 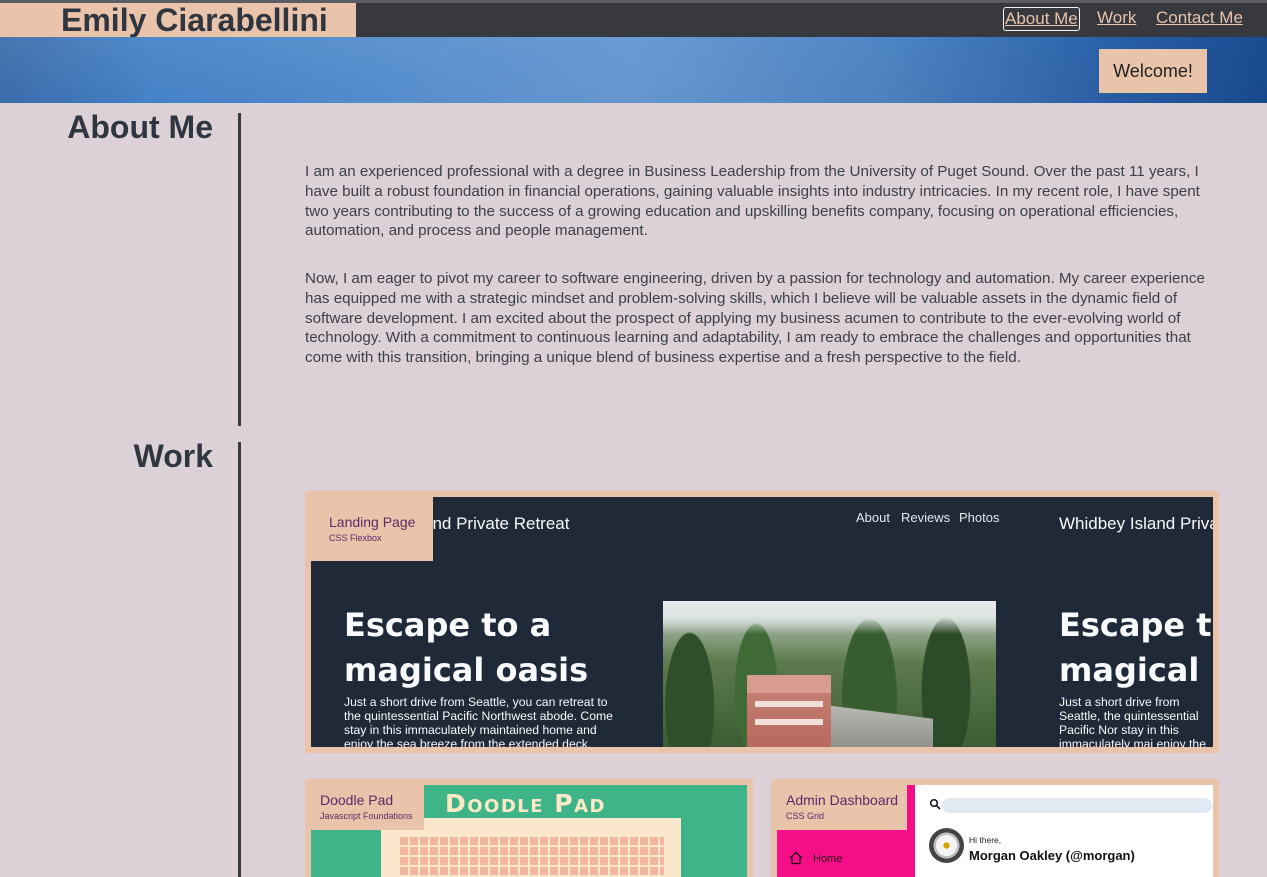 What do you see at coordinates (926, 517) in the screenshot?
I see `preview-nav-reviews: Reviews` at bounding box center [926, 517].